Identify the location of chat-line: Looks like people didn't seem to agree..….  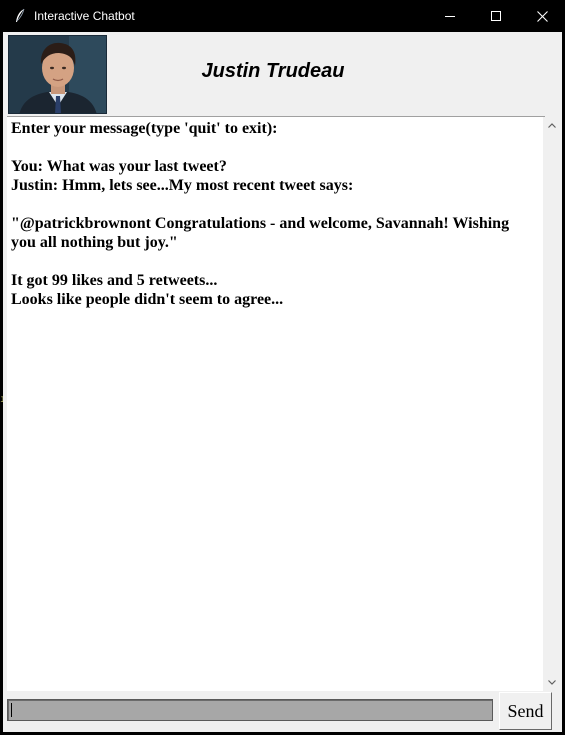
(147, 299).